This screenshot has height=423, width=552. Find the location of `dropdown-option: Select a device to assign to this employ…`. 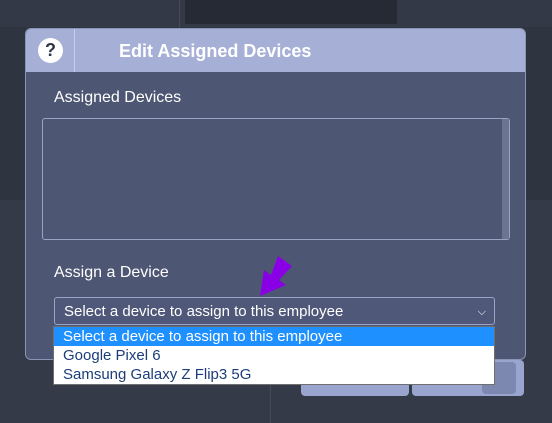

dropdown-option: Select a device to assign to this employ… is located at coordinates (274, 336).